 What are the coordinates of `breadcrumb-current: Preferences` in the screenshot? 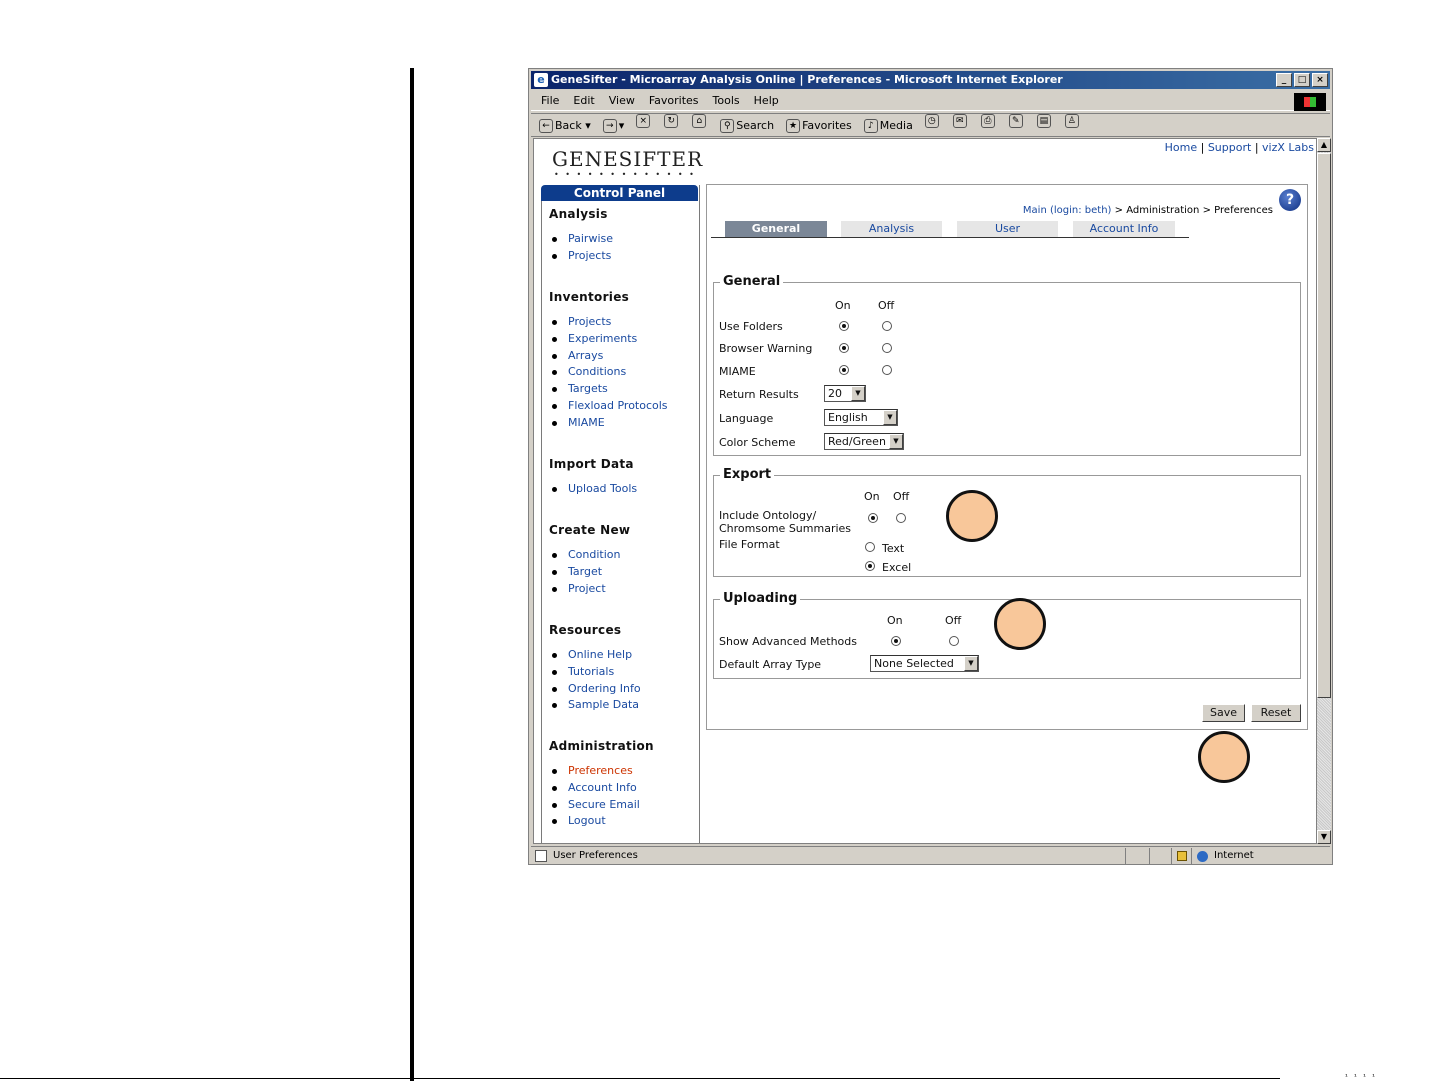 It's located at (1243, 210).